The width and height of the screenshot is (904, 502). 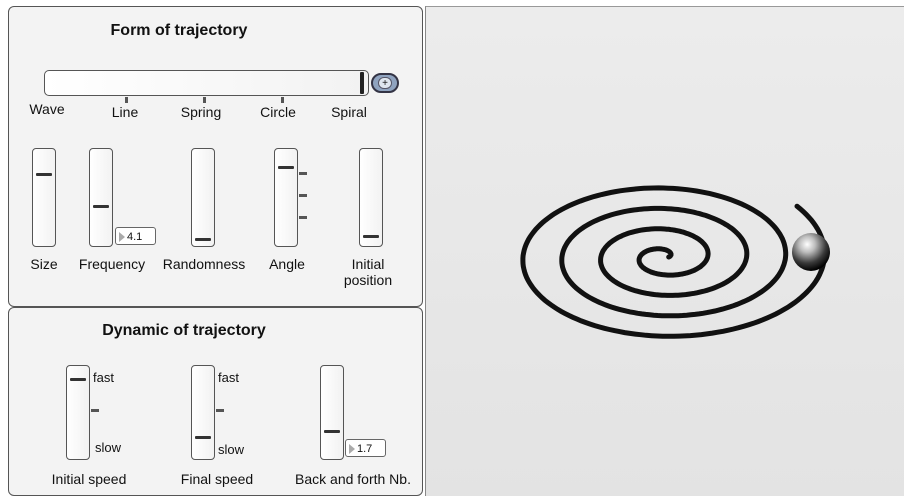 I want to click on initial-speed-fast-label: fast, so click(x=103, y=377).